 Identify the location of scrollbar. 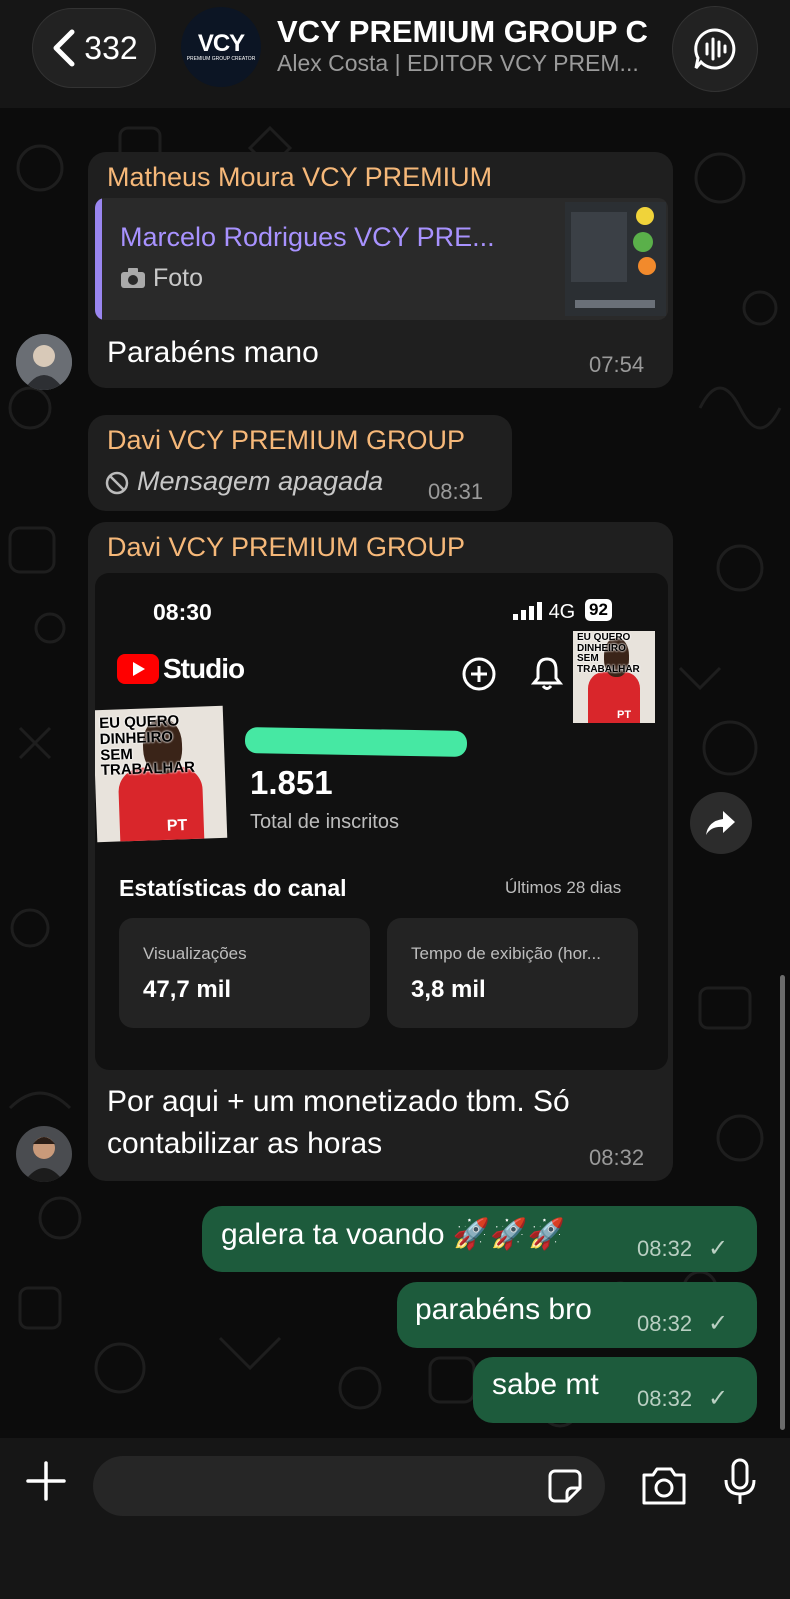
(782, 1202).